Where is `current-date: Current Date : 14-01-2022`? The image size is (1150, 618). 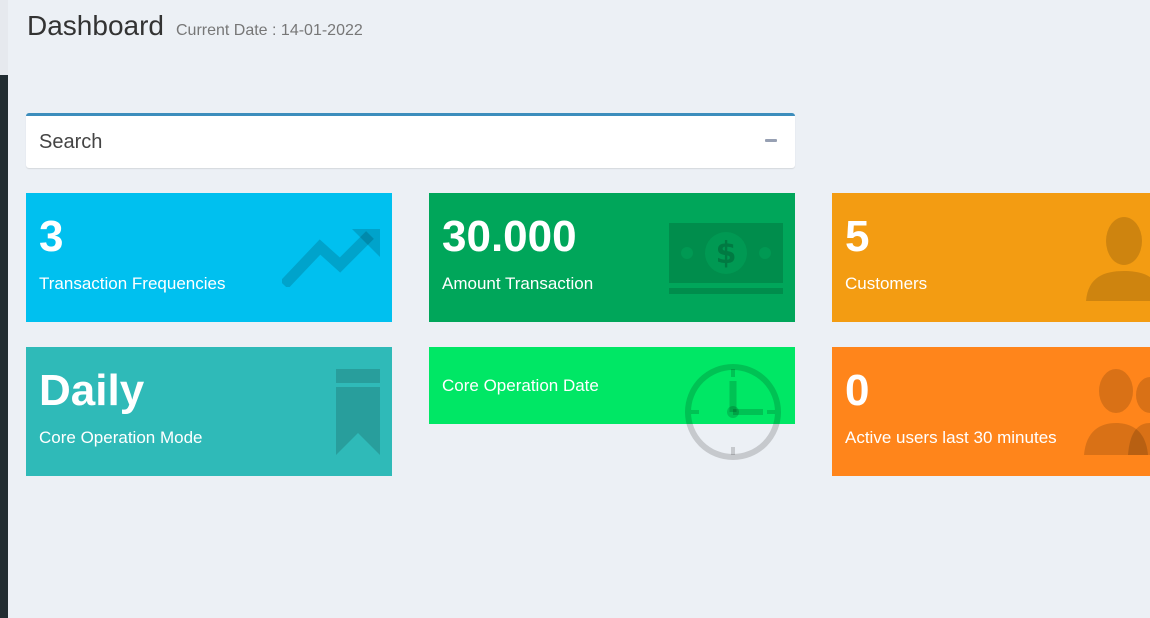
current-date: Current Date : 14-01-2022 is located at coordinates (269, 30).